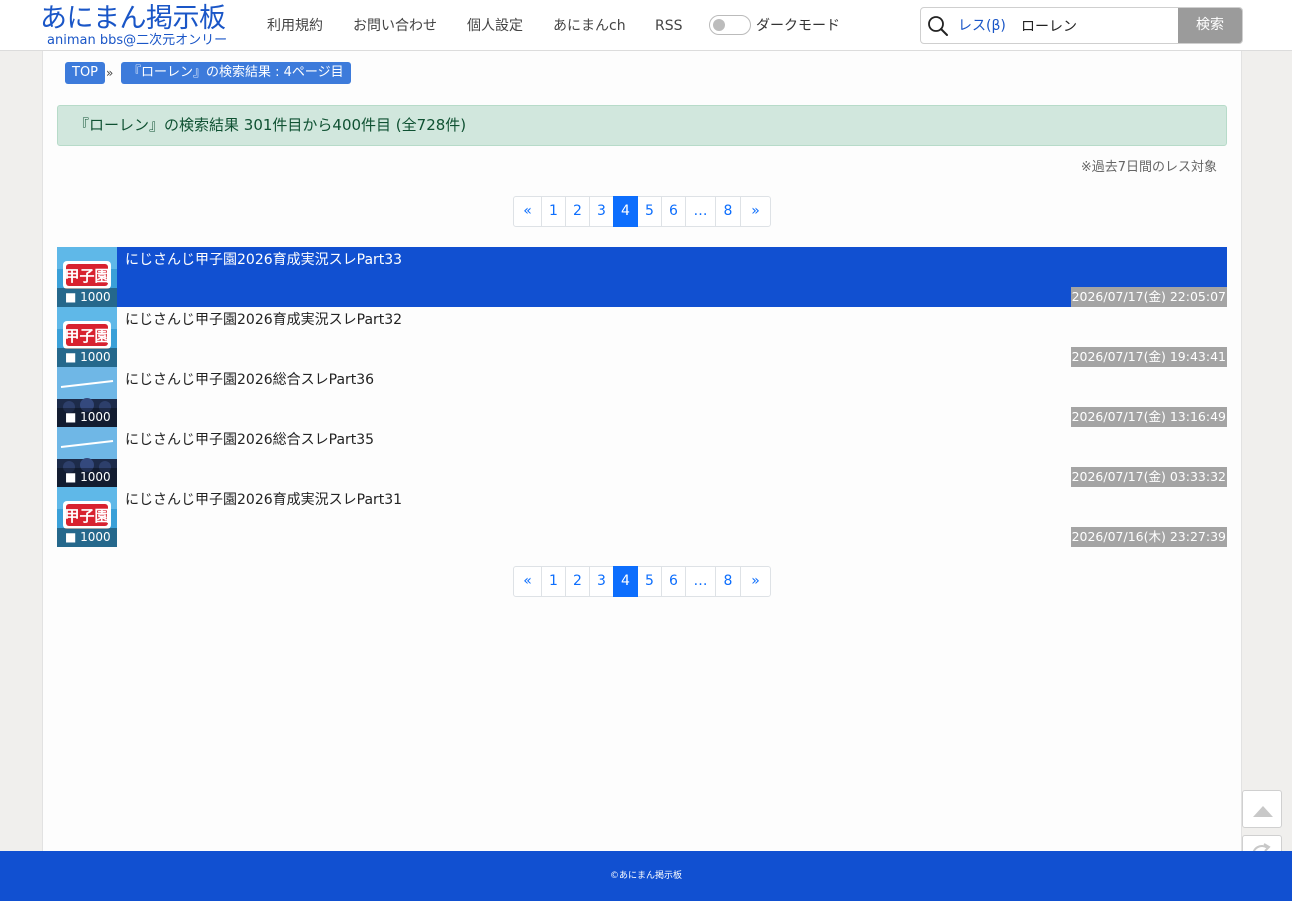  Describe the element at coordinates (642, 125) in the screenshot. I see `result-summary: 『ローレン』の検索結果 301件目から400件目 (全728件)` at that location.